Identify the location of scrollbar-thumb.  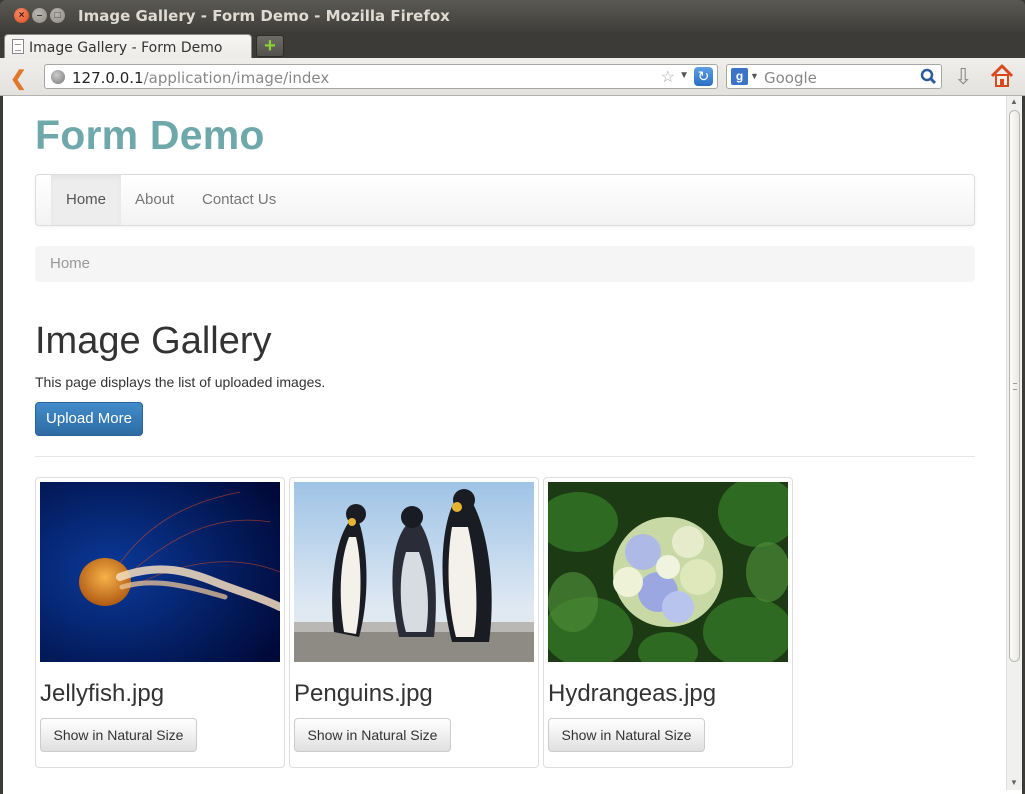
(1014, 386).